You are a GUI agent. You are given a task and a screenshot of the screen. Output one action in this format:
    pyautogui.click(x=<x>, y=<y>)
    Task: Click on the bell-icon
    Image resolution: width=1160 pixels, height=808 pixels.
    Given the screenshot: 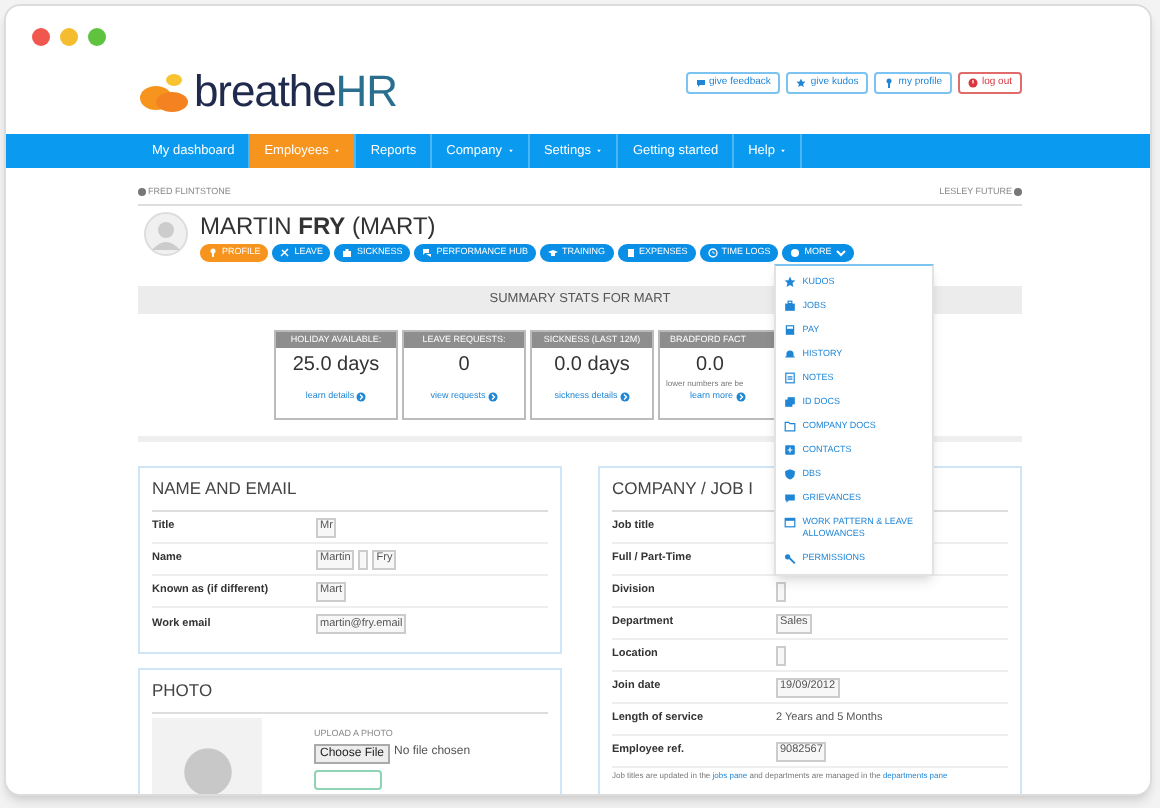 What is the action you would take?
    pyautogui.click(x=790, y=354)
    